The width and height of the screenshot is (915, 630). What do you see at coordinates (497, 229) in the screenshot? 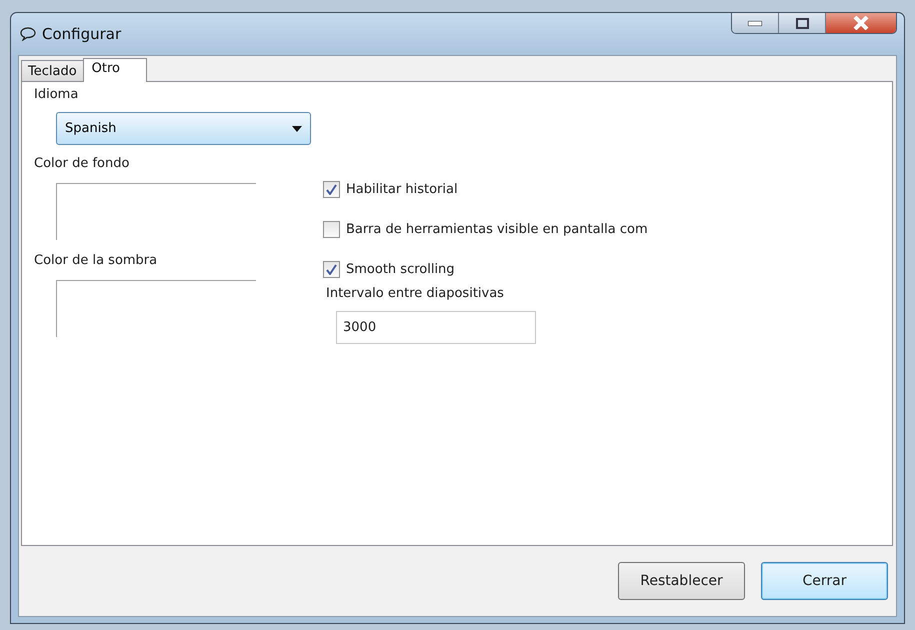
I see `checkbox-label: Barra de herramientas visible en pantalla com` at bounding box center [497, 229].